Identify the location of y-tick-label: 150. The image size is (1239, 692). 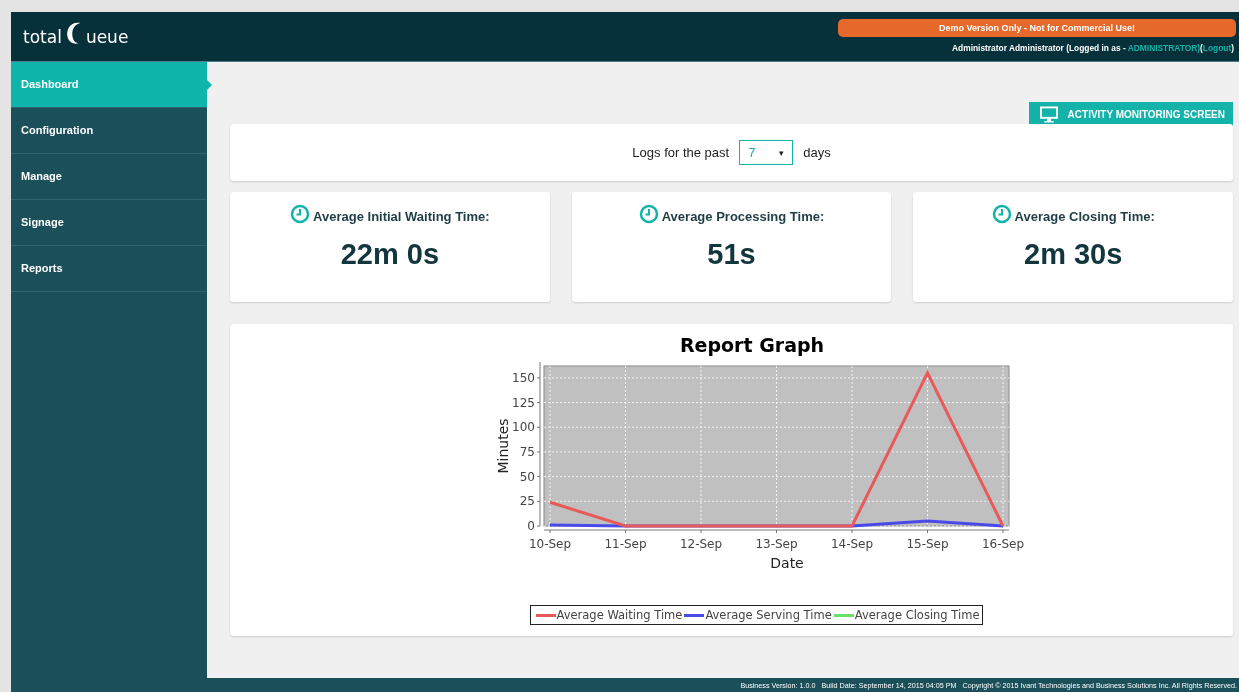
(523, 377).